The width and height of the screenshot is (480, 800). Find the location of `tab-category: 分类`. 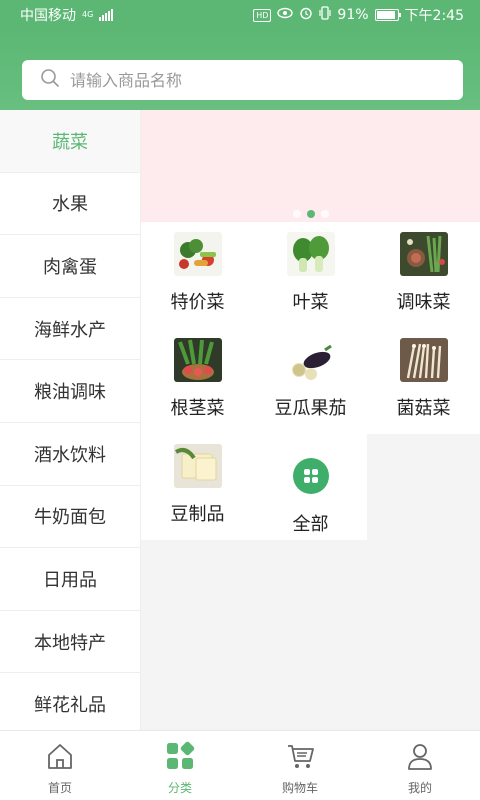

tab-category: 分类 is located at coordinates (180, 765).